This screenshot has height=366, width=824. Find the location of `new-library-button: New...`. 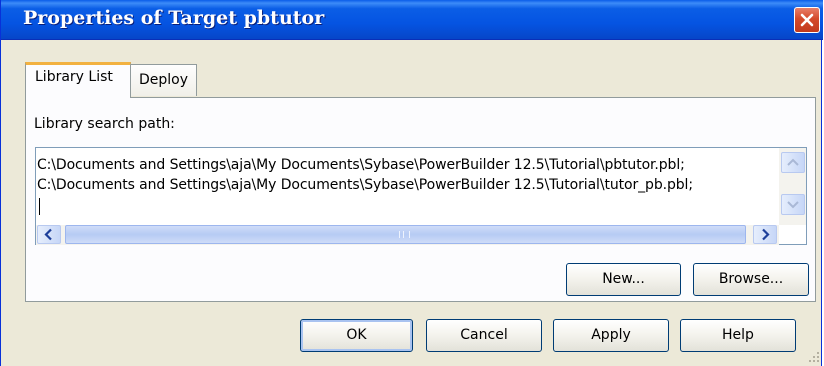

new-library-button: New... is located at coordinates (623, 279).